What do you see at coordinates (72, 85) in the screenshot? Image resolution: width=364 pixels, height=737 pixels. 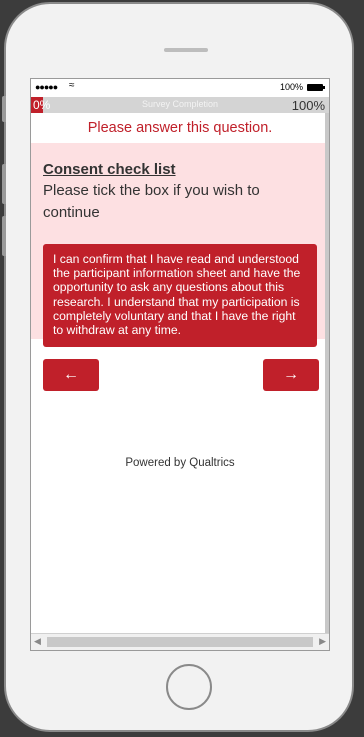 I see `wifi-icon: ≈` at bounding box center [72, 85].